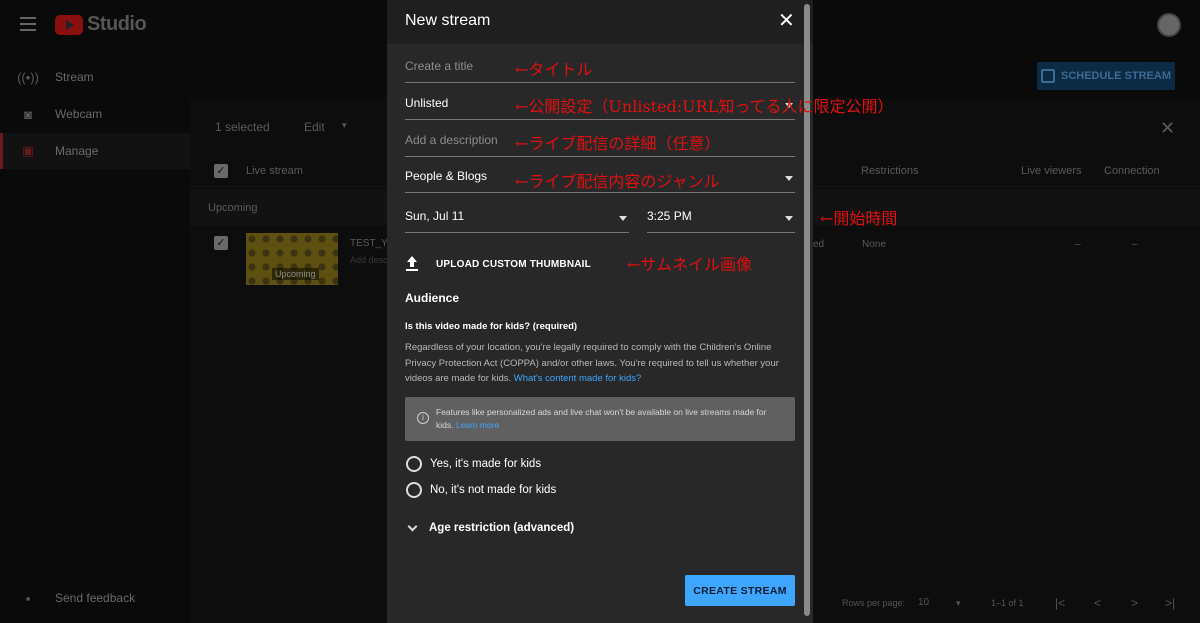 This screenshot has height=623, width=1200. I want to click on column-connection: Connection, so click(1132, 171).